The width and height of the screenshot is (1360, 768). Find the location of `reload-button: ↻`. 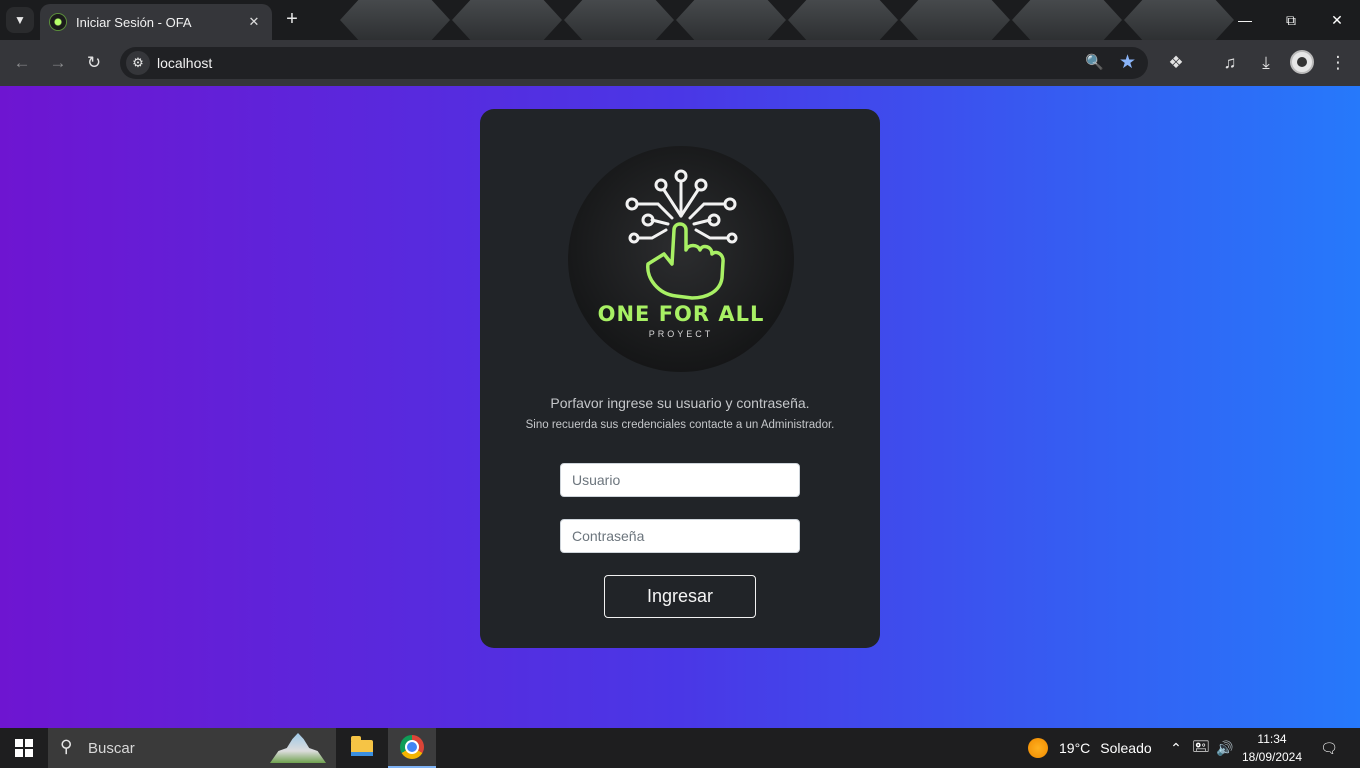

reload-button: ↻ is located at coordinates (94, 63).